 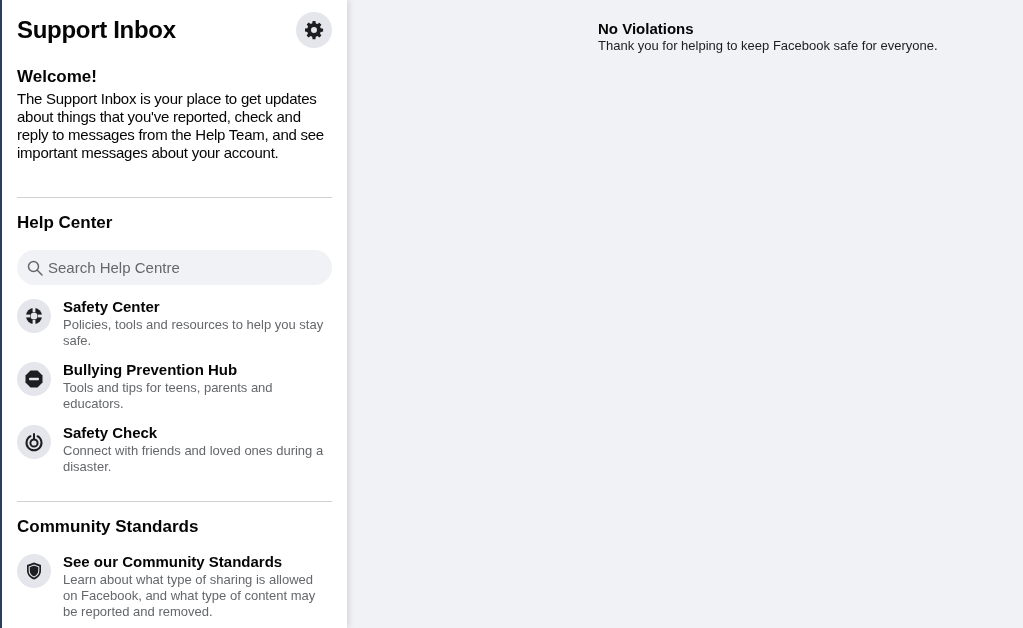 I want to click on link-title: Safety Center, so click(x=197, y=307).